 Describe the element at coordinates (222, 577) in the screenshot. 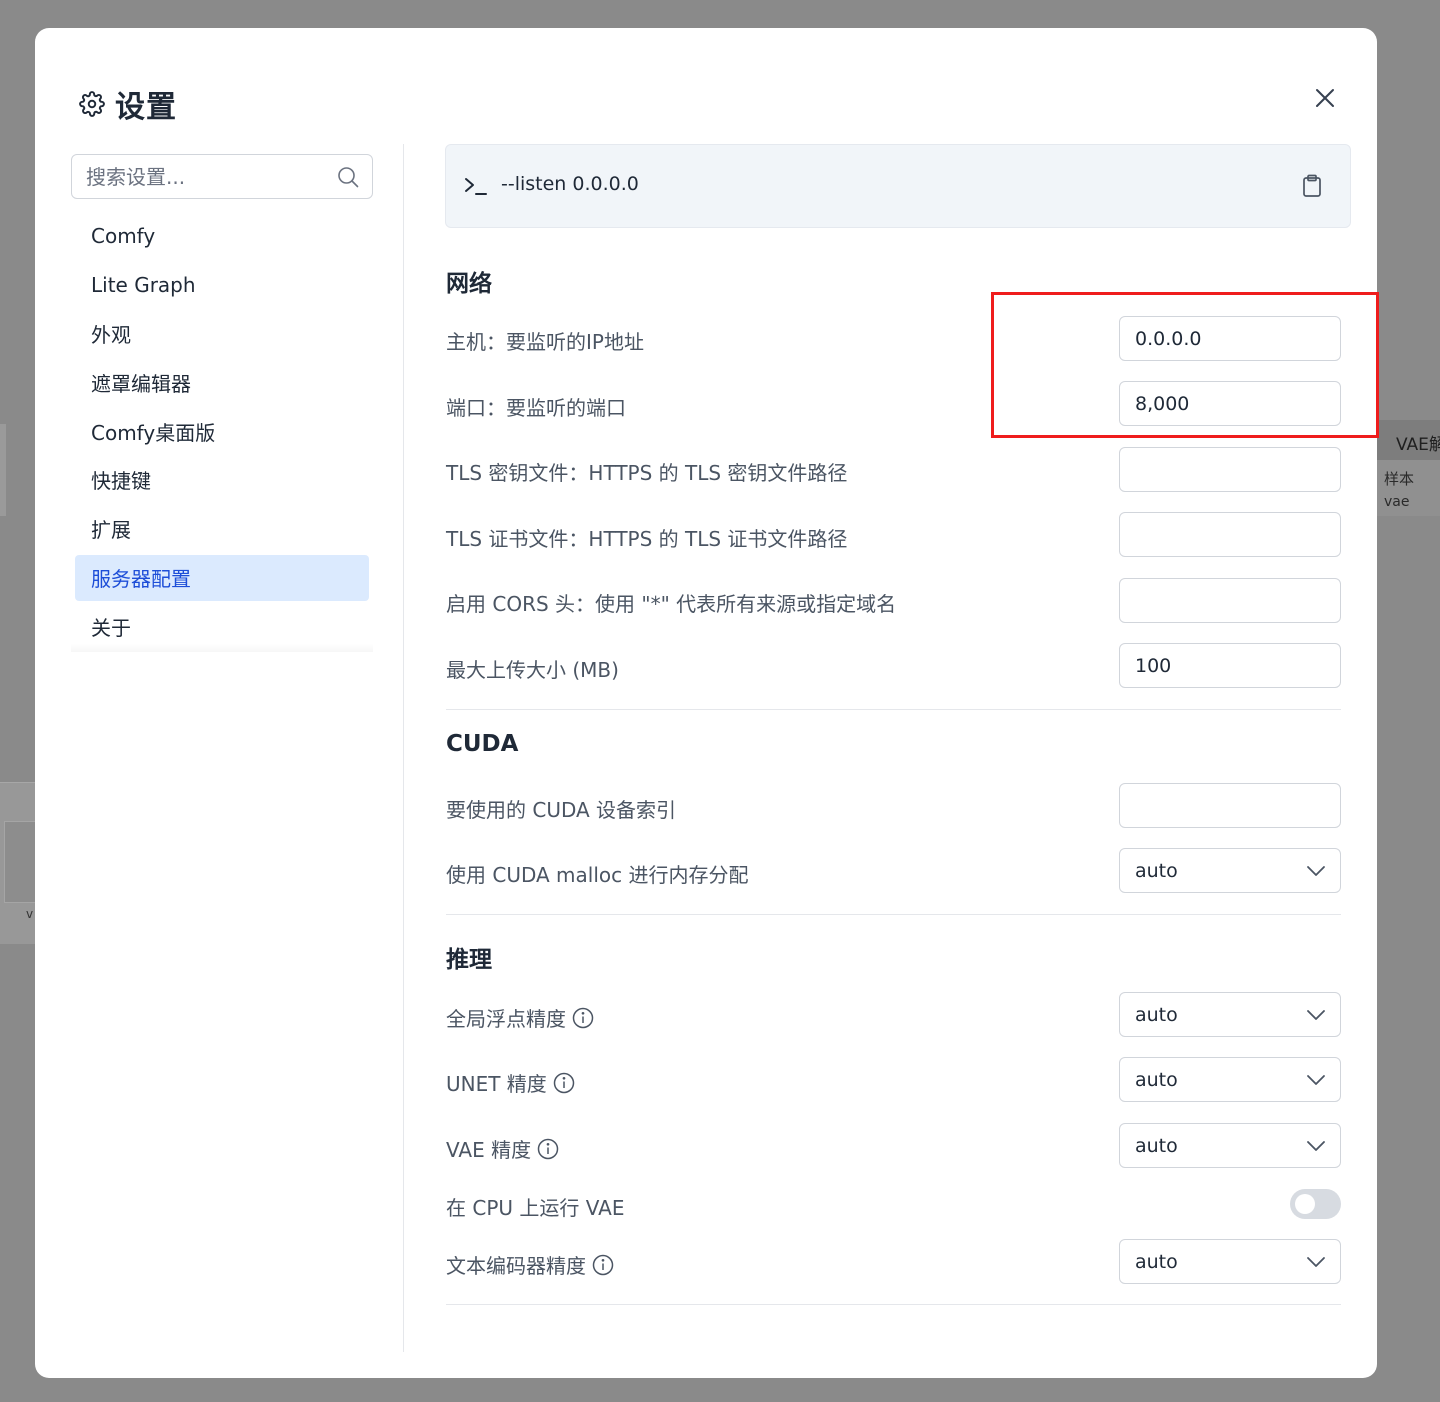

I see `nav-item-server-config: 服务器配置` at that location.